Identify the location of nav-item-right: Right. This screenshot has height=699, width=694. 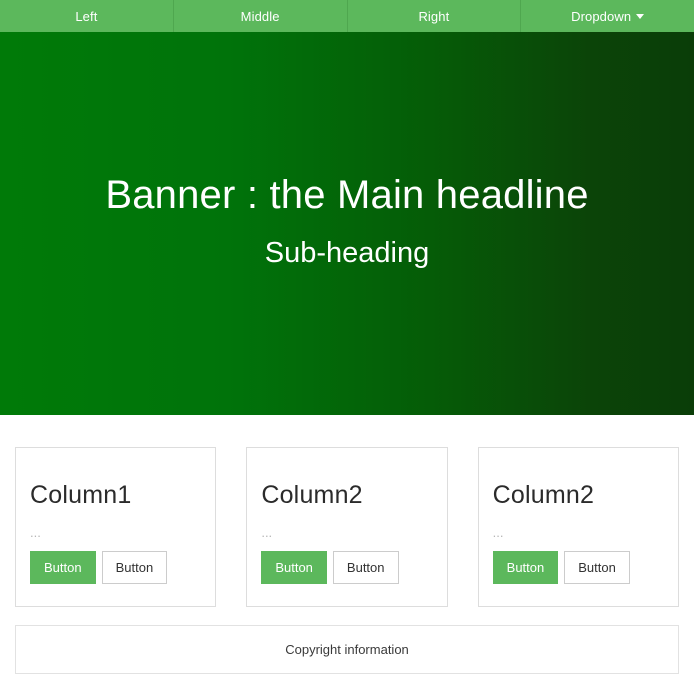
(433, 16).